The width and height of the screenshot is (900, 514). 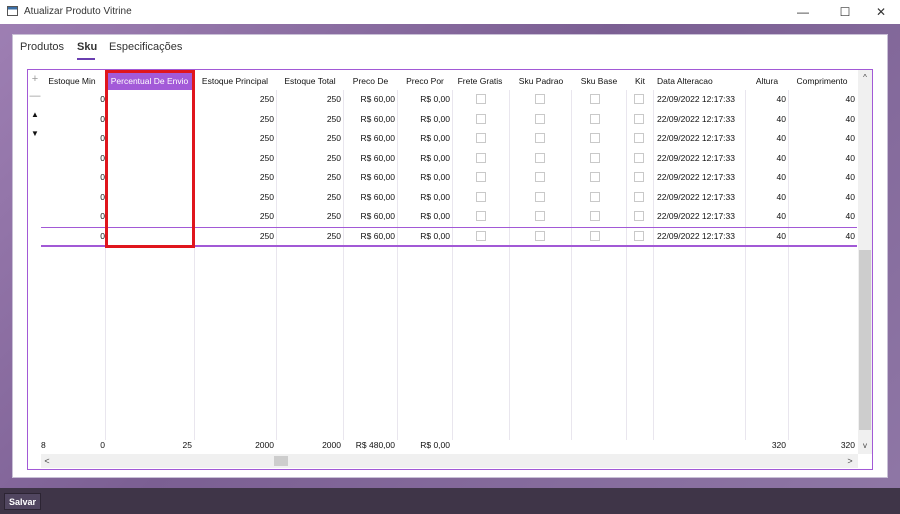 I want to click on minimize-button: —, so click(x=803, y=12).